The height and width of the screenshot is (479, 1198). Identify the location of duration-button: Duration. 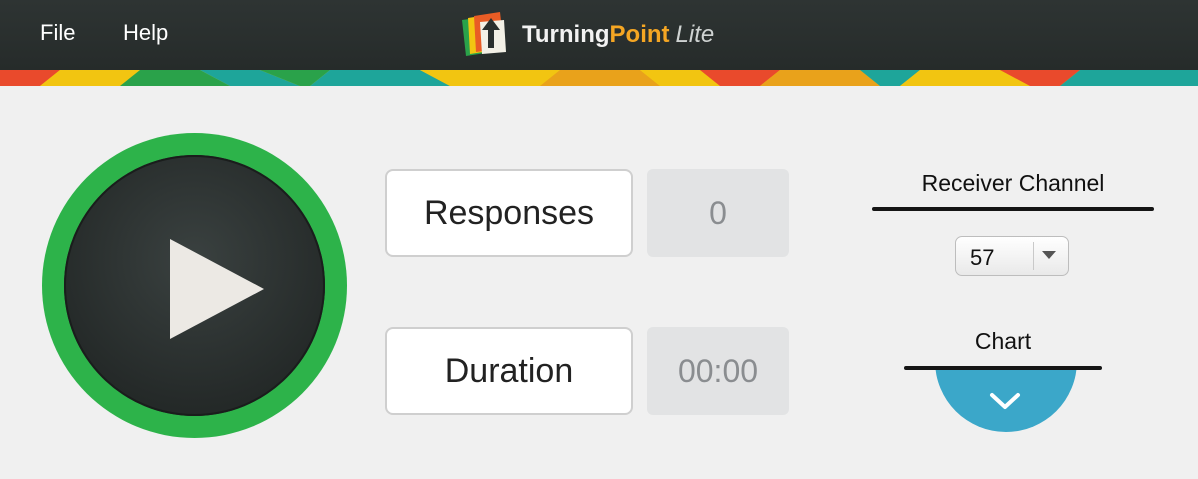
(509, 371).